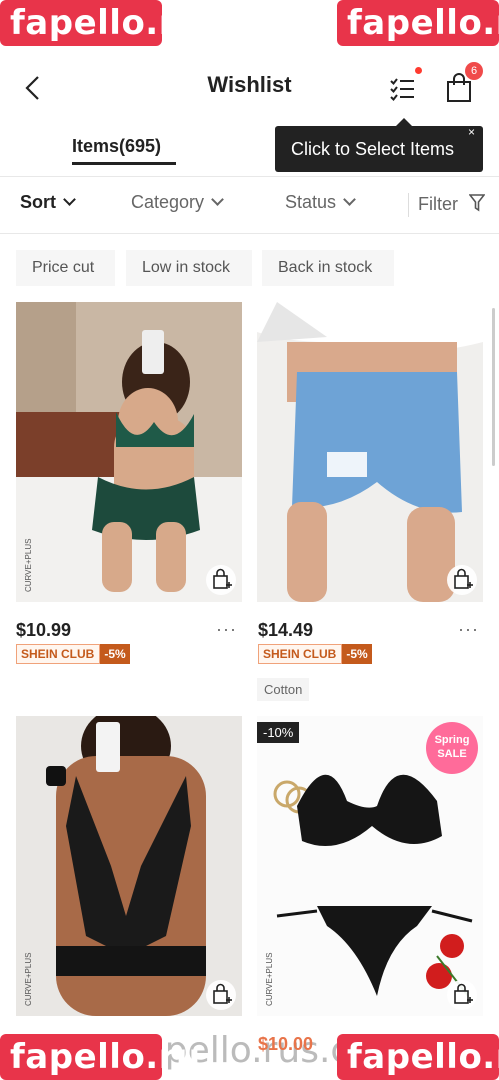  What do you see at coordinates (44, 630) in the screenshot?
I see `product-price: $10.99` at bounding box center [44, 630].